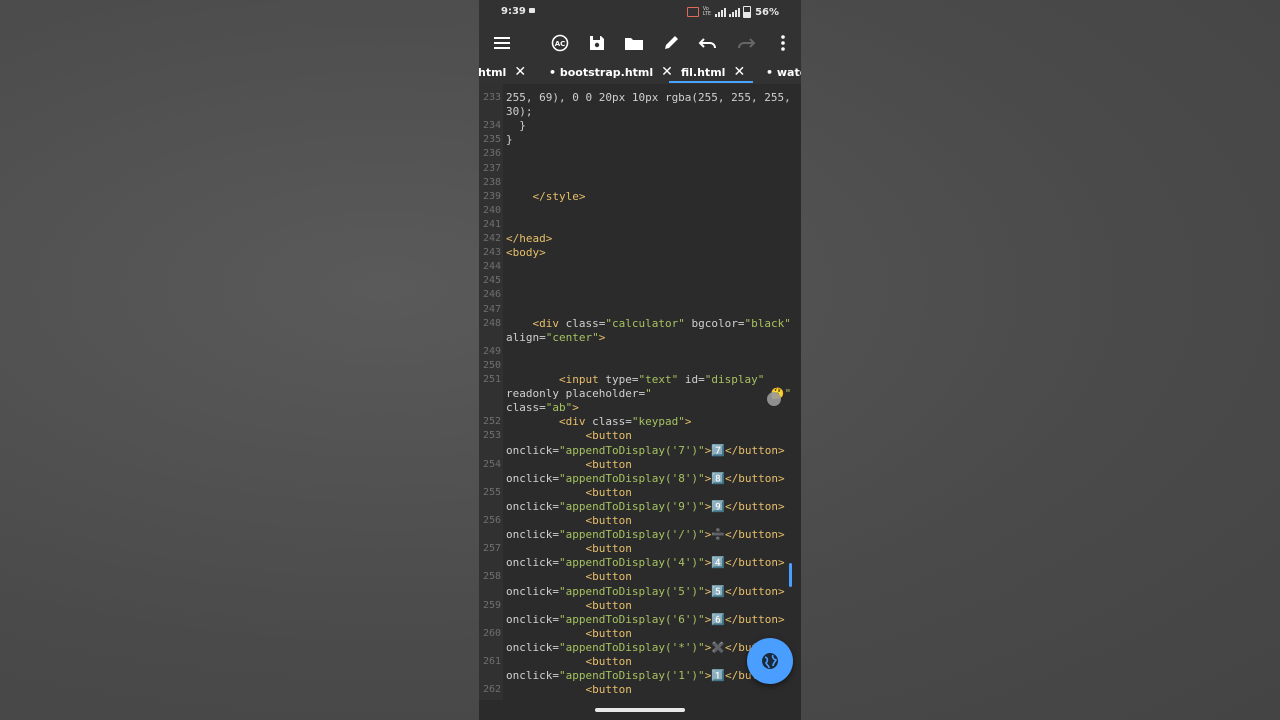  I want to click on folder-icon, so click(634, 43).